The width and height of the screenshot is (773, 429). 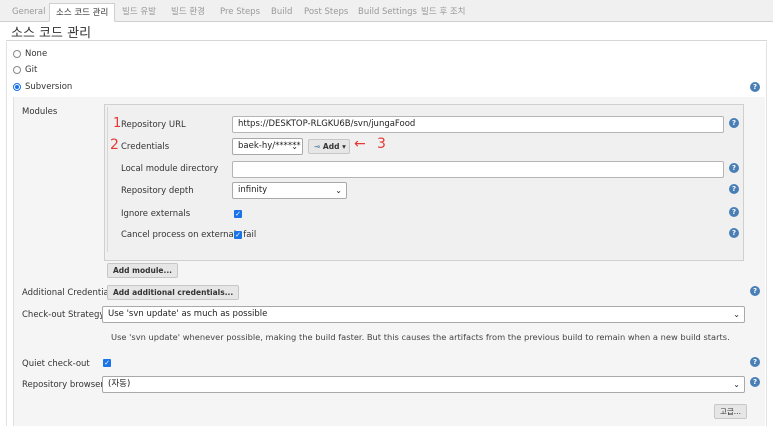 What do you see at coordinates (49, 87) in the screenshot?
I see `scm-option-label: Subversion` at bounding box center [49, 87].